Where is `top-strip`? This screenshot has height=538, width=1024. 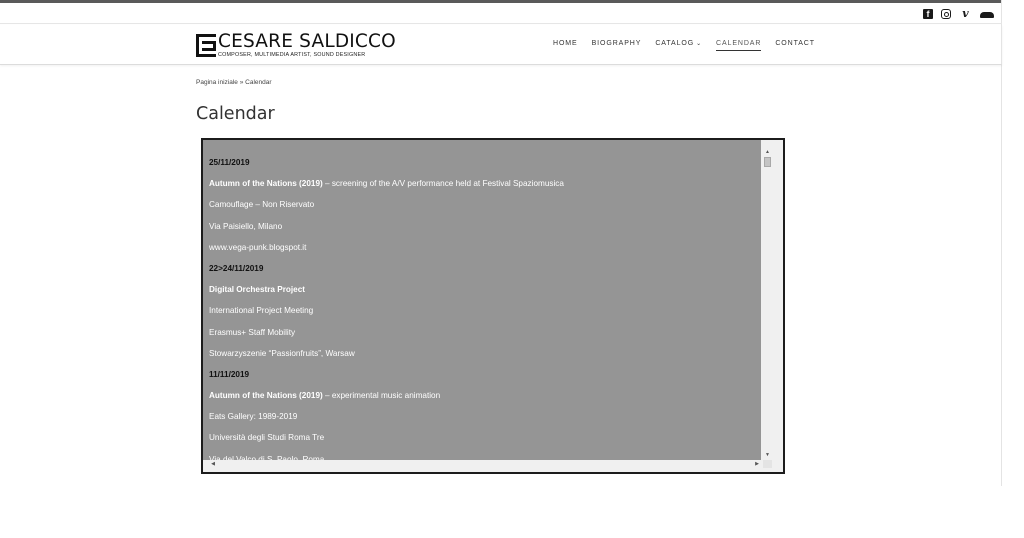 top-strip is located at coordinates (501, 1).